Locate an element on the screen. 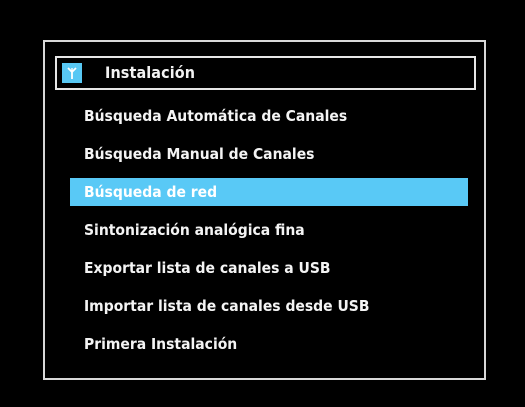 The width and height of the screenshot is (525, 407). menu-item-export-channel-list: Exportar lista de canales a USB is located at coordinates (269, 268).